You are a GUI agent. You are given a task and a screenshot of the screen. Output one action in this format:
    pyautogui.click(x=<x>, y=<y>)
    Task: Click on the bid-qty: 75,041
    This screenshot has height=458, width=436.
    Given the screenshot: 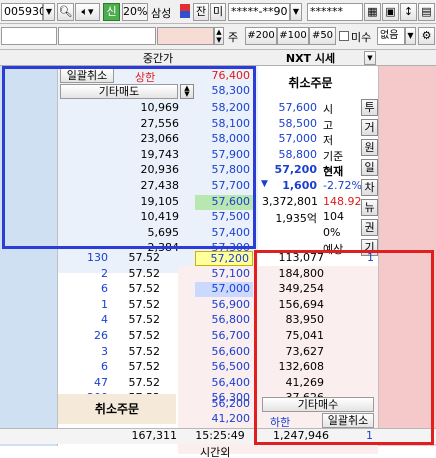 What is the action you would take?
    pyautogui.click(x=293, y=335)
    